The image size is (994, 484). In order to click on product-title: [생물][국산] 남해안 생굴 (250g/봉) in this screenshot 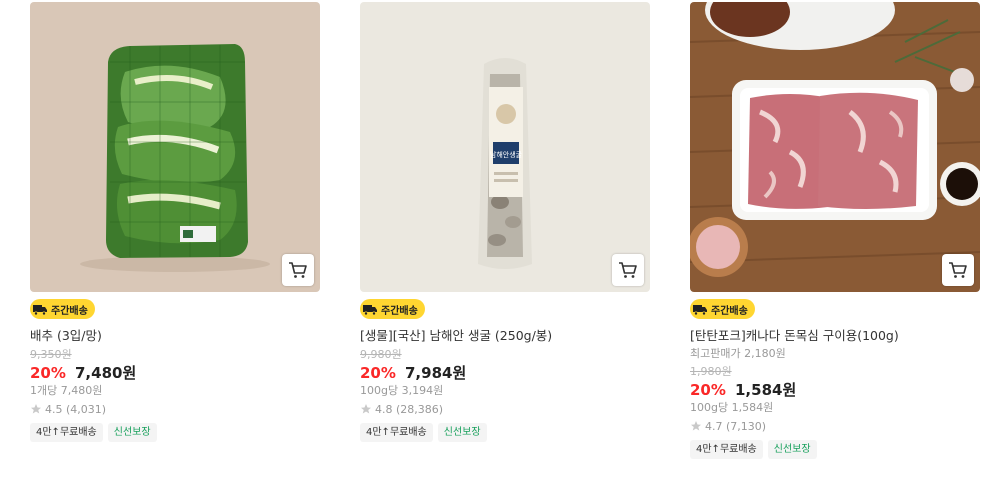, I will do `click(505, 335)`.